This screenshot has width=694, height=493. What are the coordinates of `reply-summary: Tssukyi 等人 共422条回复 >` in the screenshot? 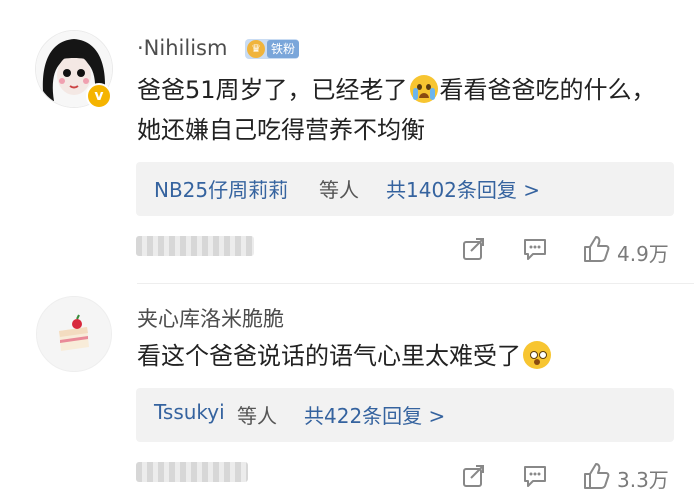 It's located at (405, 415).